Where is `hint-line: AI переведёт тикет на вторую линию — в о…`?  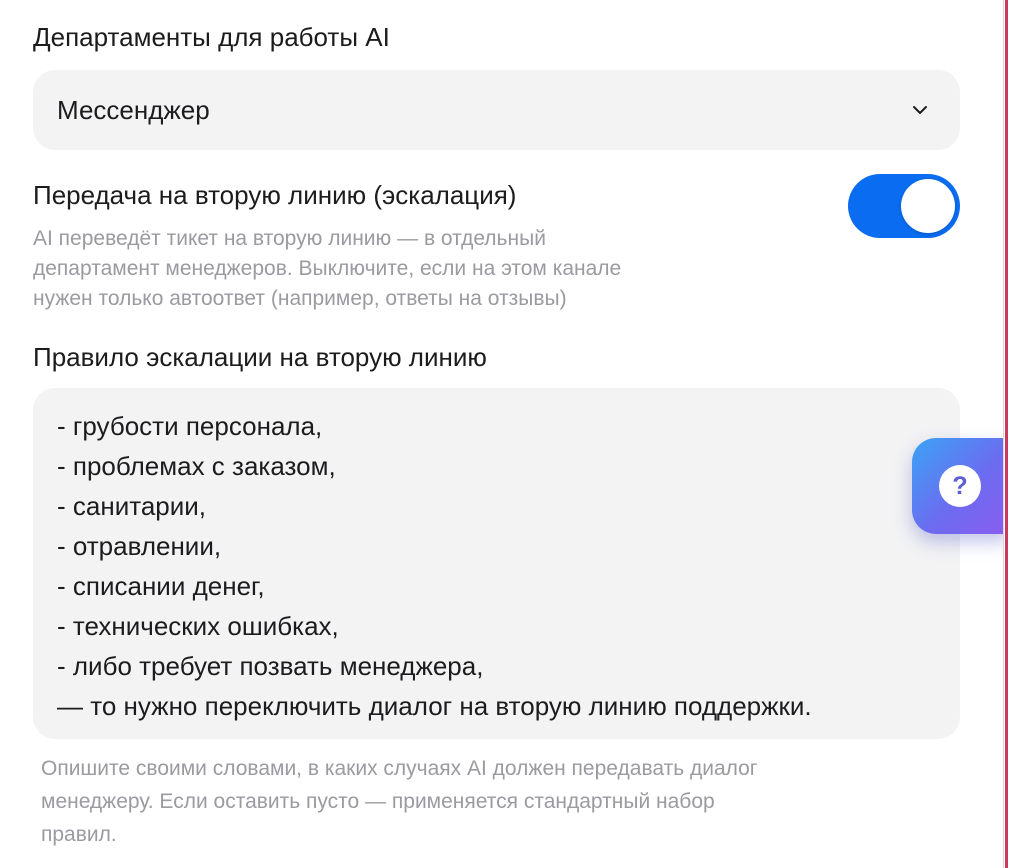
hint-line: AI переведёт тикет на вторую линию — в о… is located at coordinates (289, 238).